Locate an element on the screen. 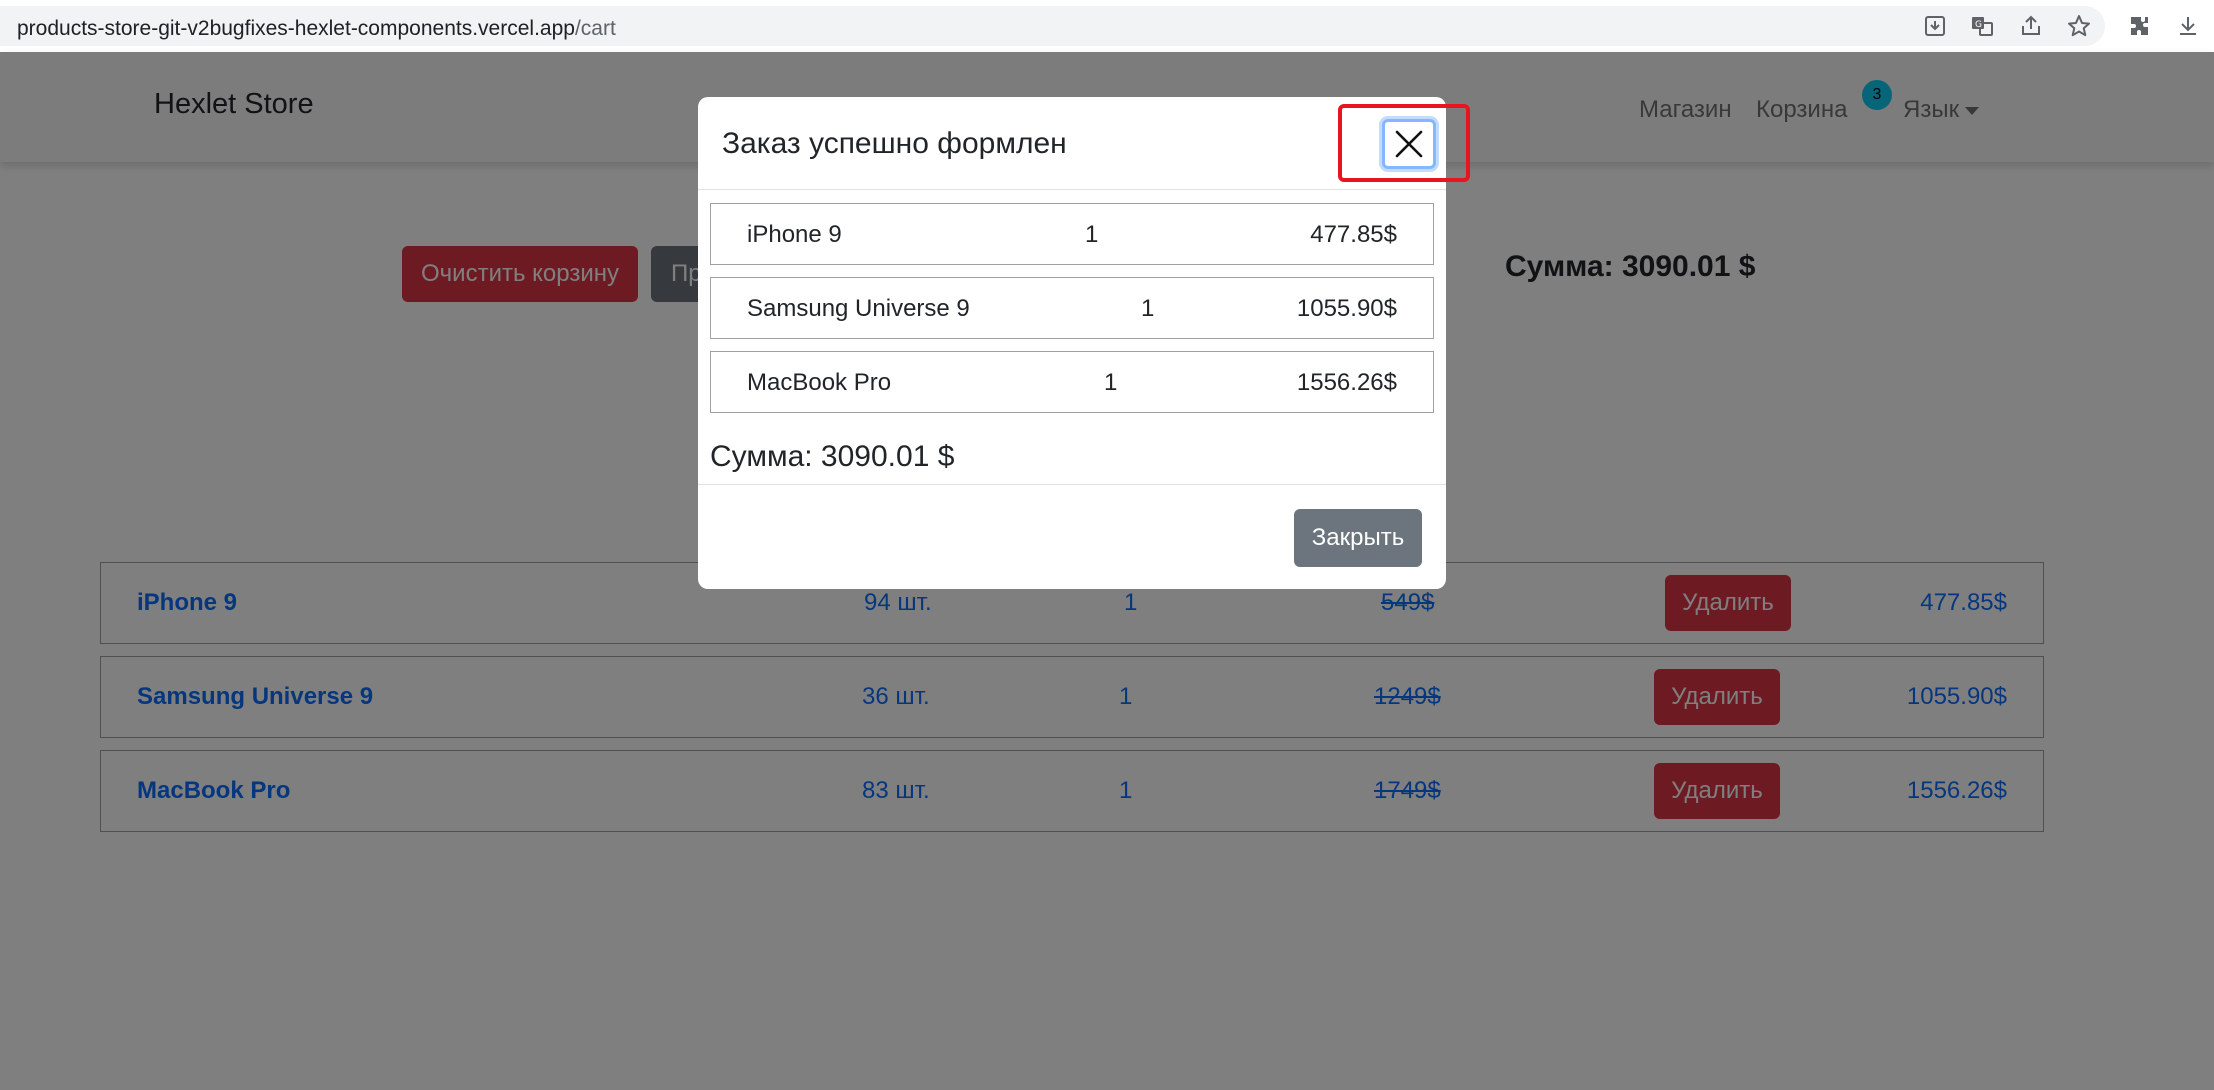 The image size is (2214, 1090). modal-item-price: 477.85$ is located at coordinates (1353, 234).